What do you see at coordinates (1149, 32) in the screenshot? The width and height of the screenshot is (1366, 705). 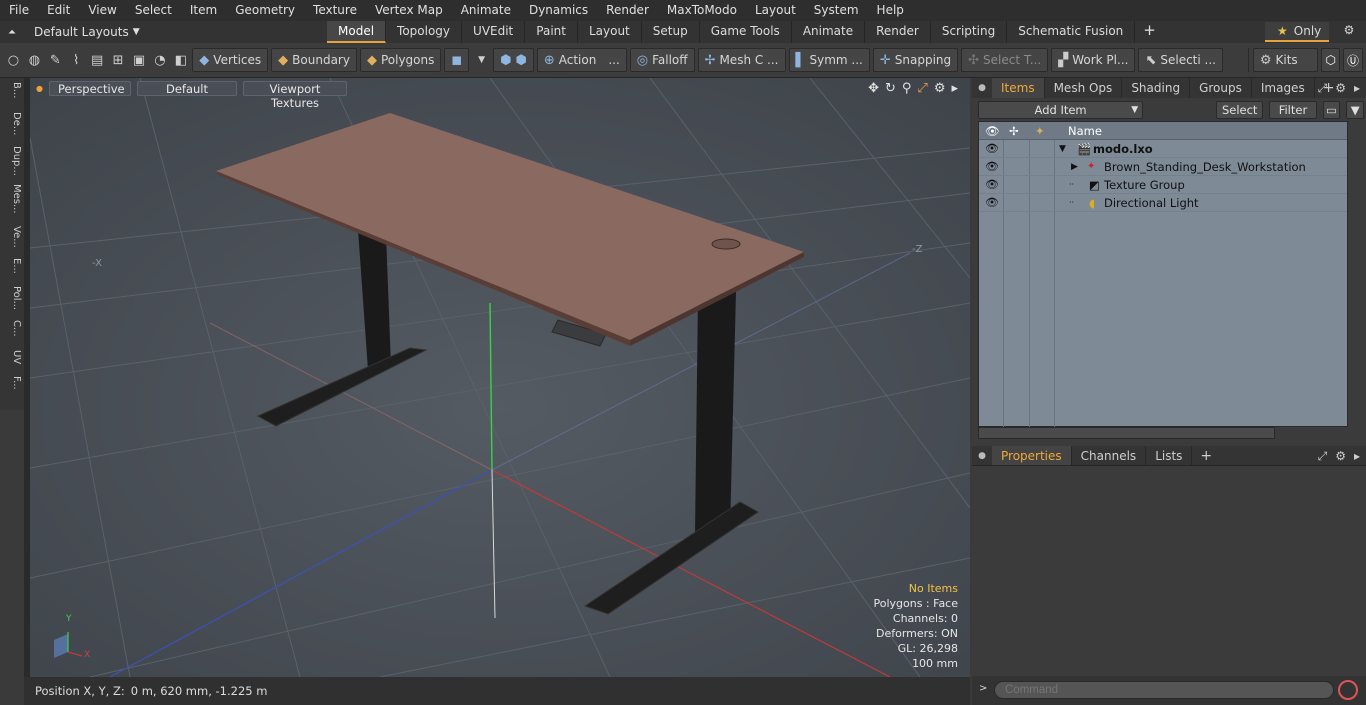 I see `add-layout-tab-icon: +` at bounding box center [1149, 32].